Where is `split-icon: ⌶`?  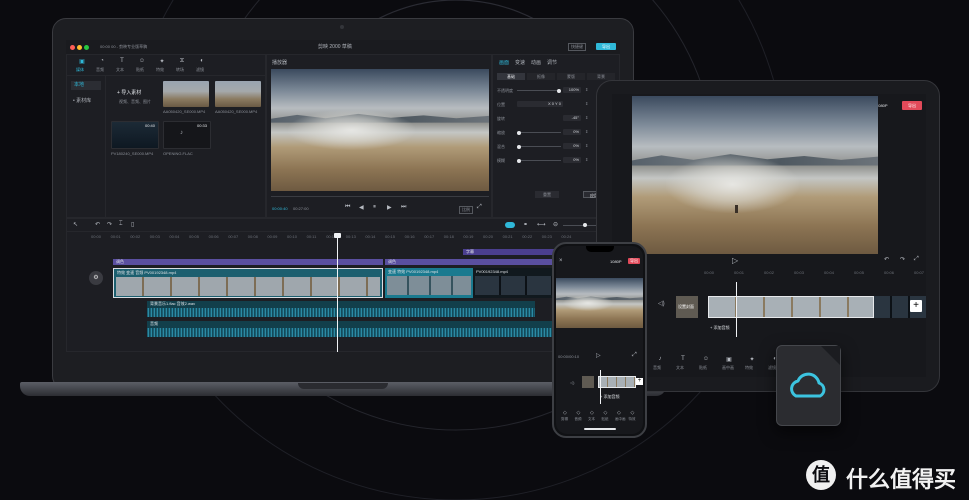 split-icon: ⌶ is located at coordinates (121, 224).